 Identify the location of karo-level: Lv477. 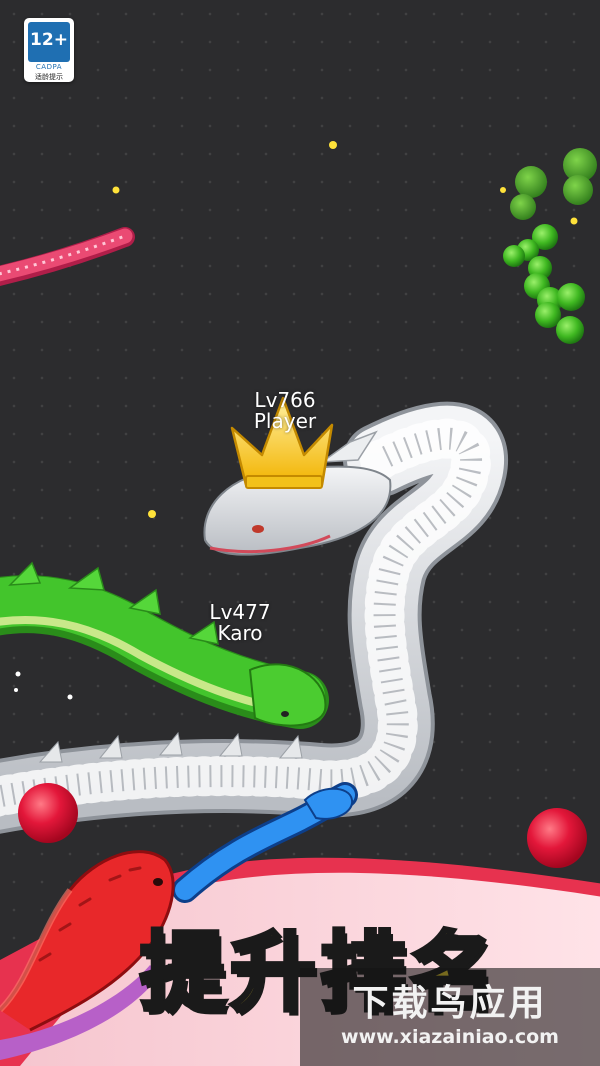
(240, 612).